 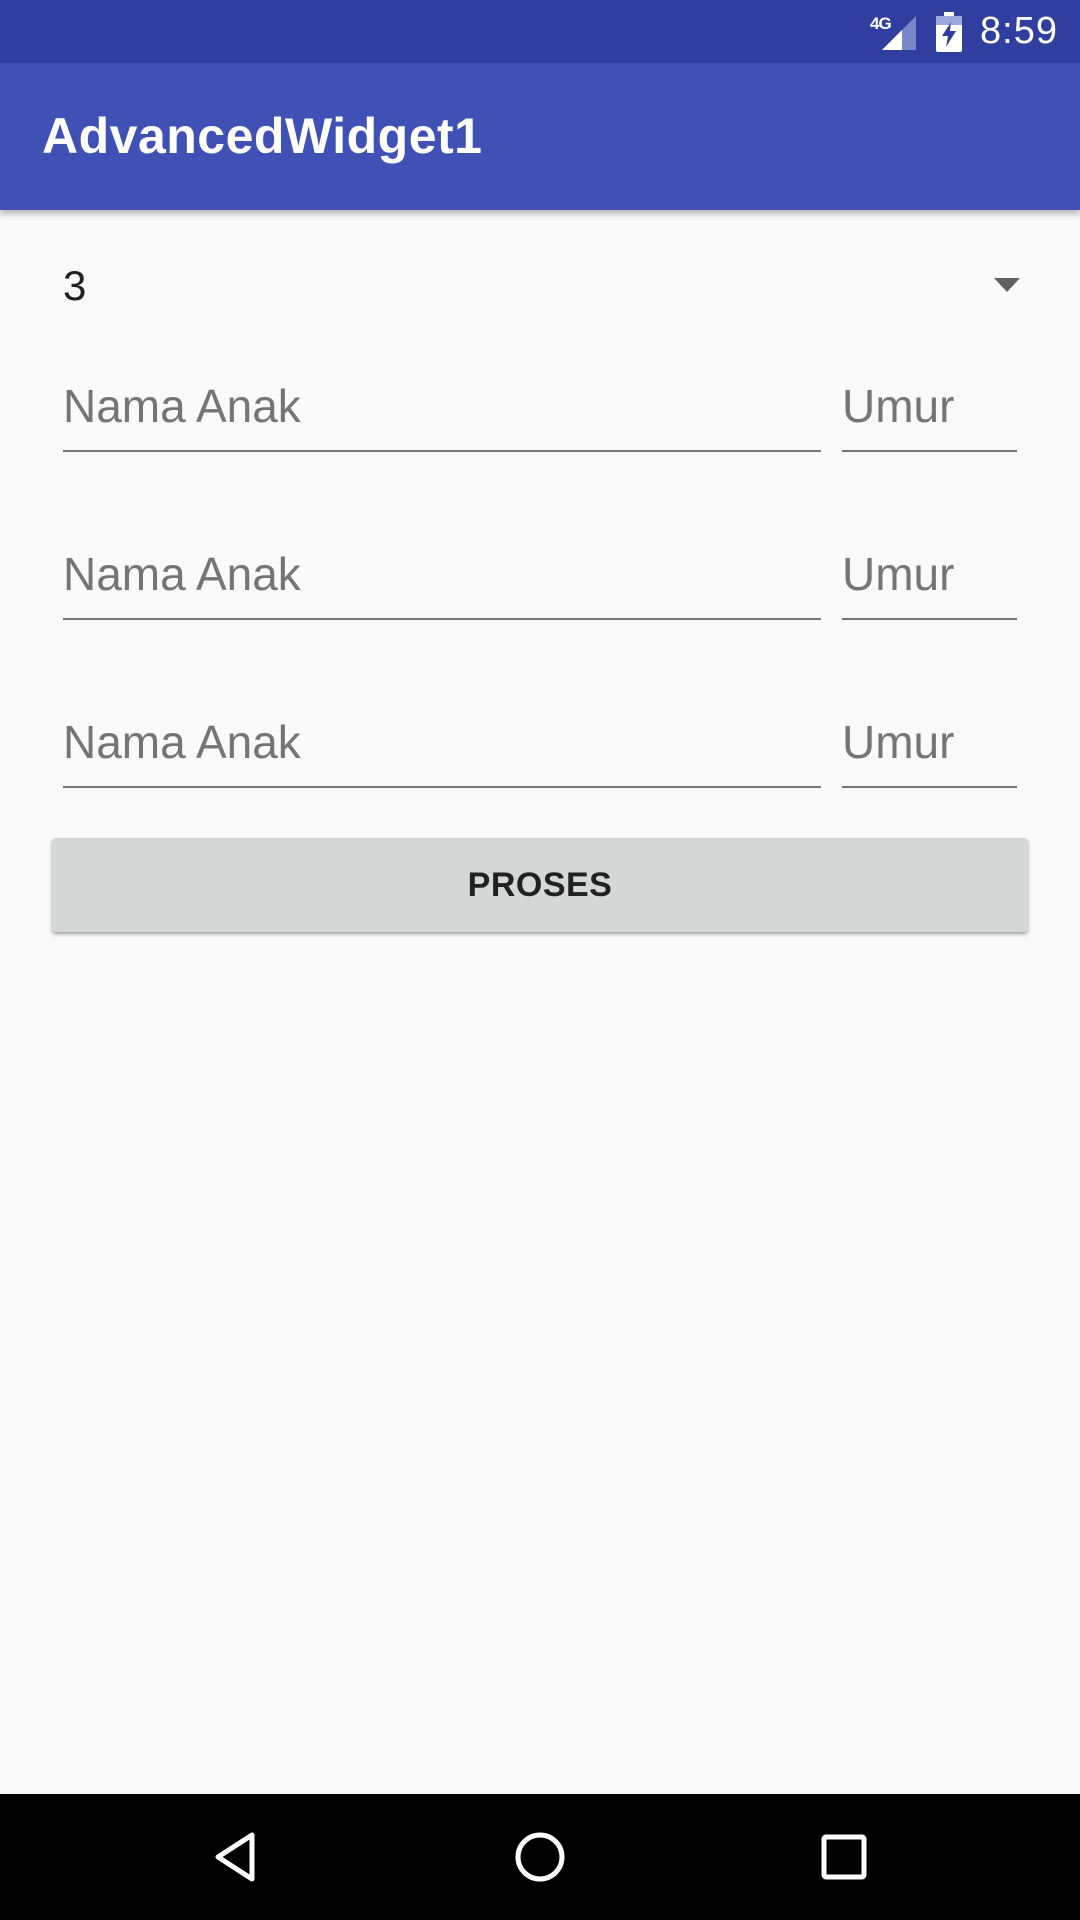 I want to click on network-indicator: 4G, so click(x=894, y=32).